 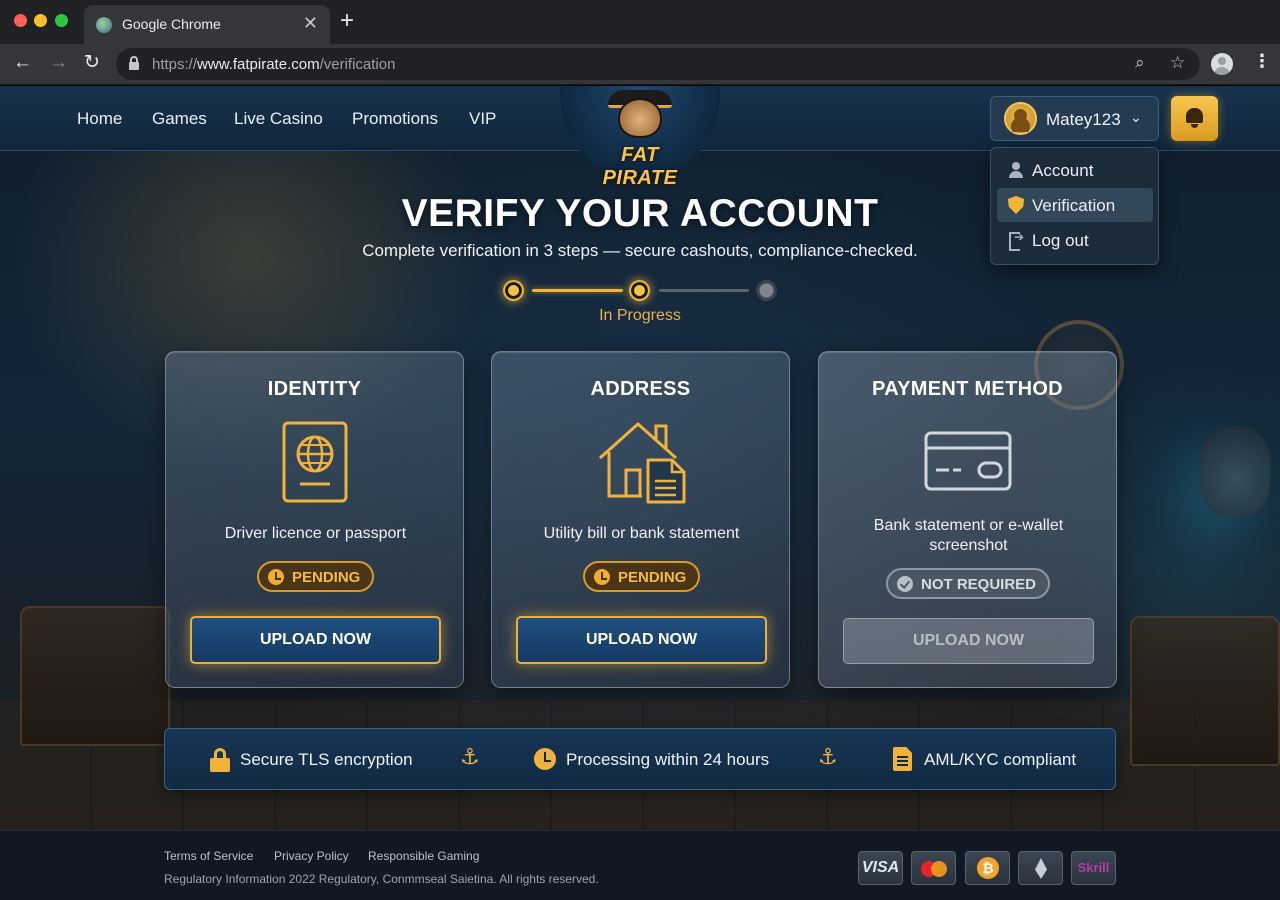 What do you see at coordinates (315, 533) in the screenshot?
I see `card-description: Driver licence or passport` at bounding box center [315, 533].